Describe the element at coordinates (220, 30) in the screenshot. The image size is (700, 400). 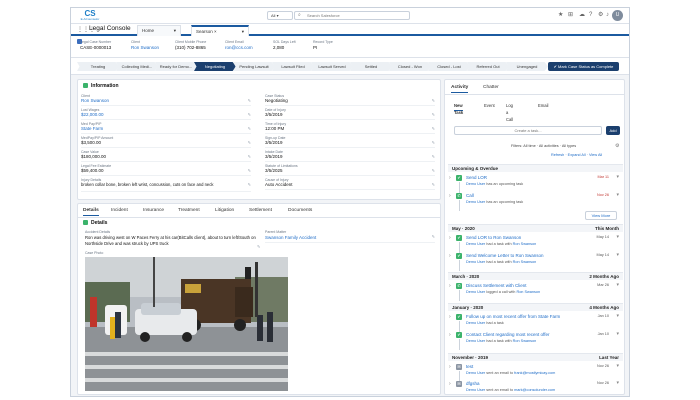
I see `tab-case-record: Searson × ▾` at that location.